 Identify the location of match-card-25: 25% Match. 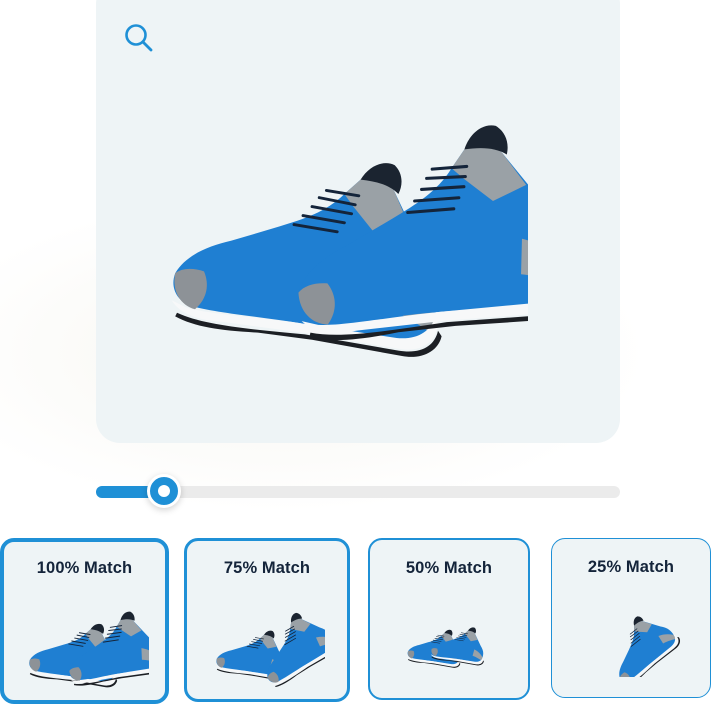
(631, 618).